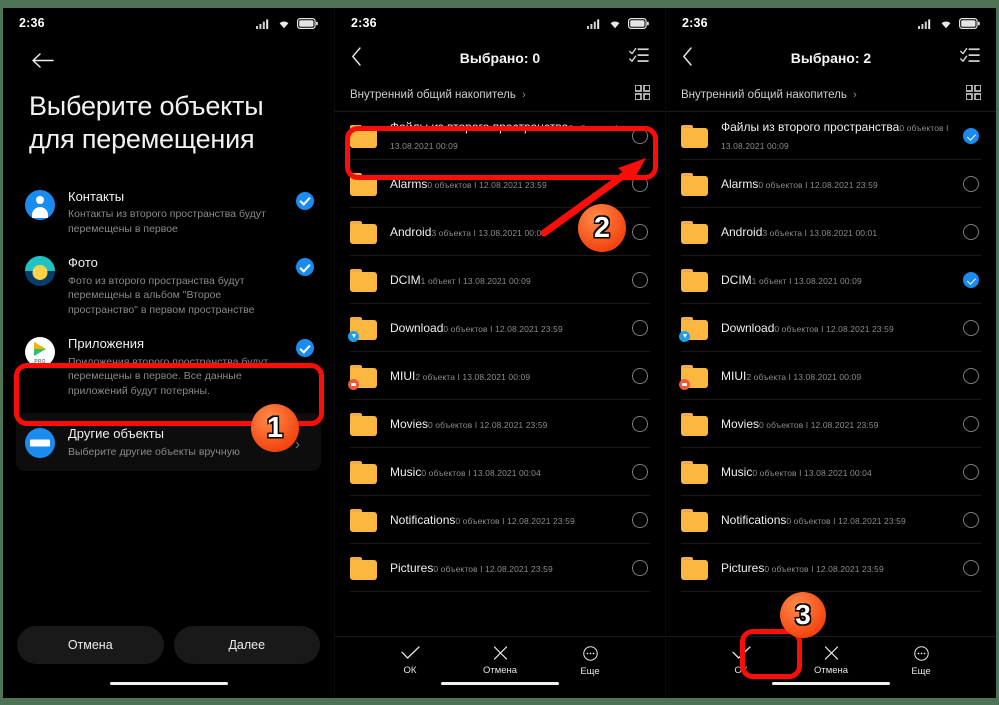 Image resolution: width=999 pixels, height=705 pixels. What do you see at coordinates (615, 24) in the screenshot?
I see `wifi-icon` at bounding box center [615, 24].